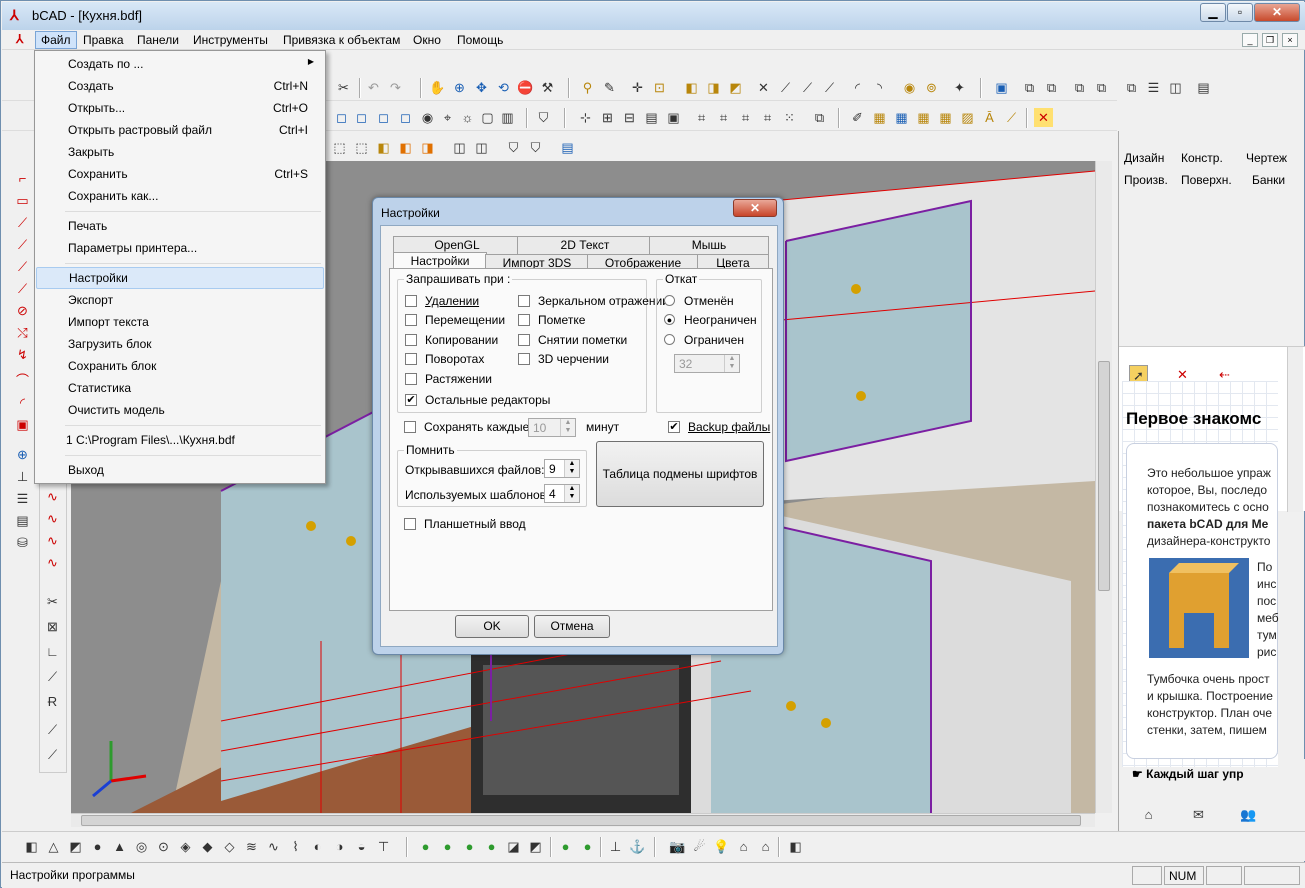 The width and height of the screenshot is (1305, 888). I want to click on boolean6-icon: ◩, so click(535, 846).